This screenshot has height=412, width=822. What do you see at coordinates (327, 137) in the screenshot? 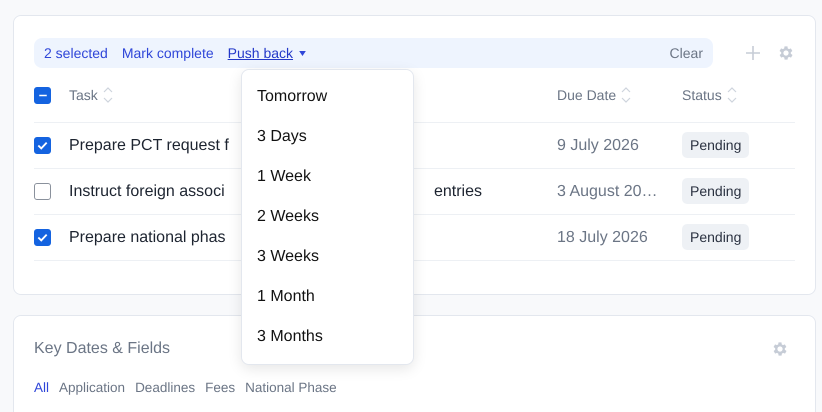
I see `menu-item: 3 Days` at bounding box center [327, 137].